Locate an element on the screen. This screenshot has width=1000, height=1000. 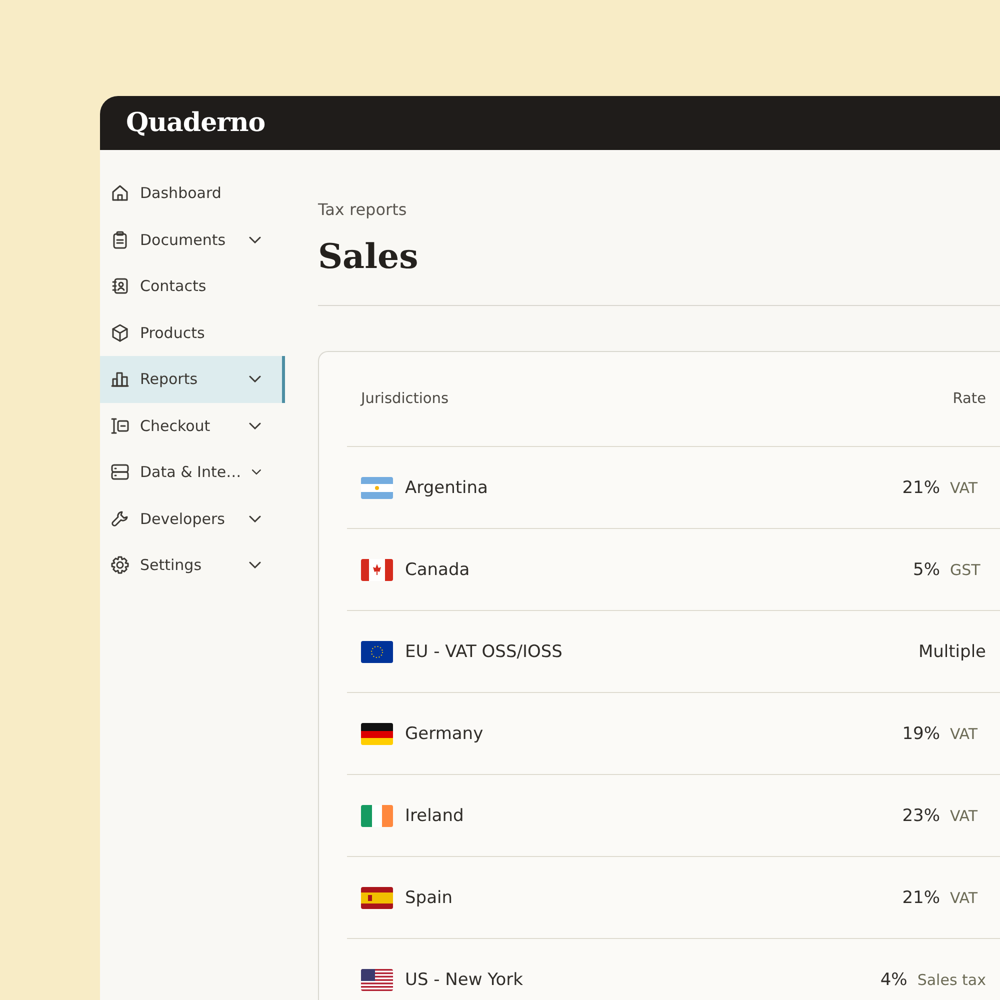
sidebar-item: Reports is located at coordinates (192, 379).